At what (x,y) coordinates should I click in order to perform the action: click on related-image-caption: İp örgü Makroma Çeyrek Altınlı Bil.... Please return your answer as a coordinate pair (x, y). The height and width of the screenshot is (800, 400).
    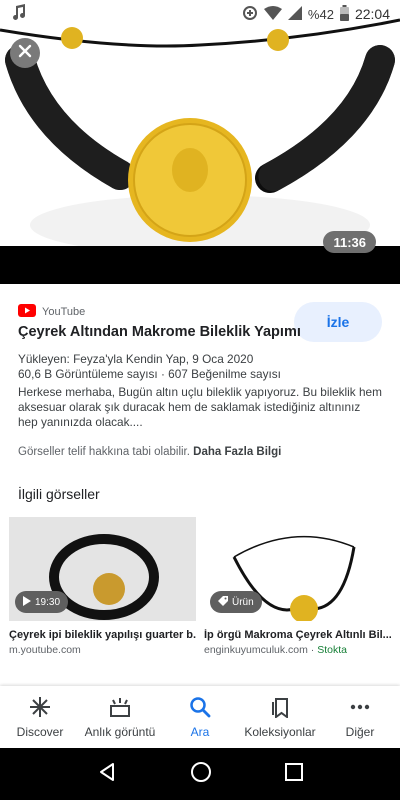
    Looking at the image, I should click on (297, 635).